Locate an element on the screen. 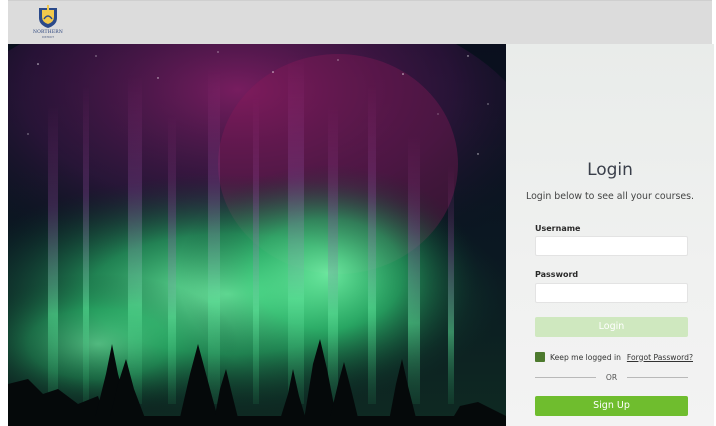 This screenshot has height=426, width=716. or-text: OR is located at coordinates (611, 377).